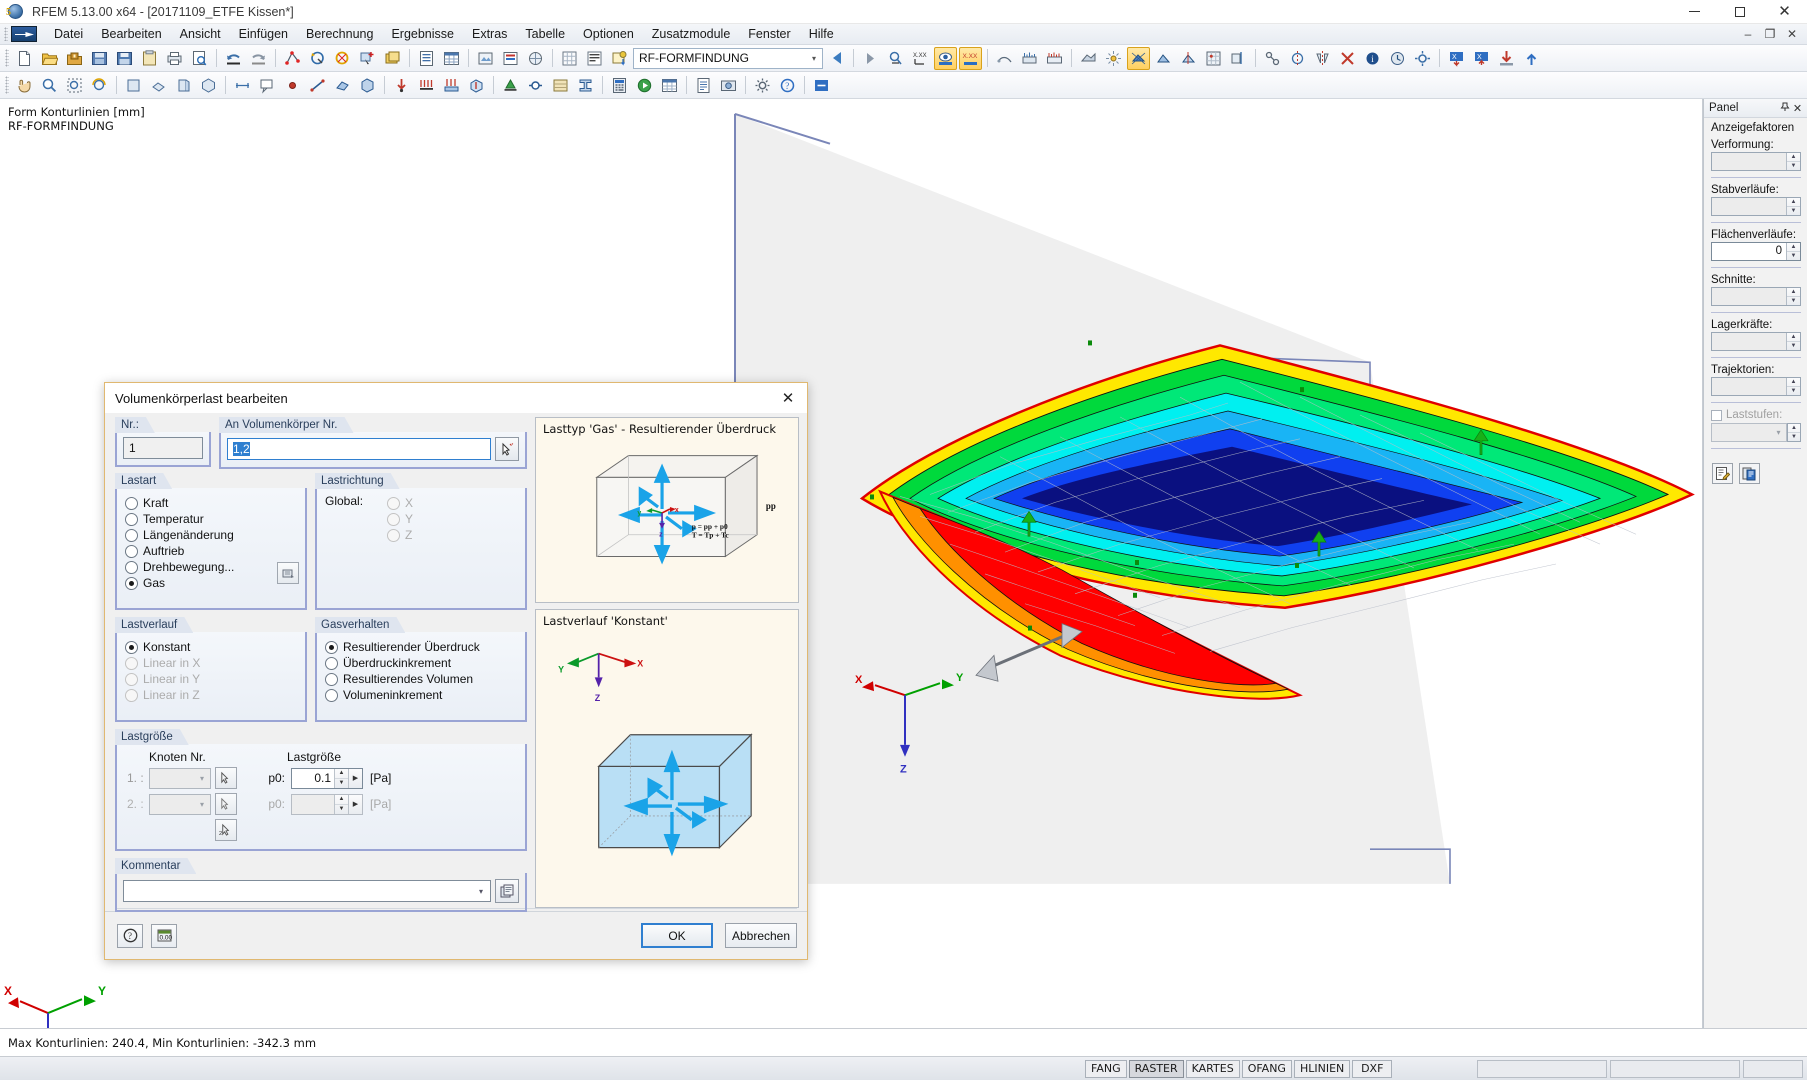 The image size is (1807, 1080). Describe the element at coordinates (1793, 202) in the screenshot. I see `stabverlaeufe-up-icon: ▲` at that location.